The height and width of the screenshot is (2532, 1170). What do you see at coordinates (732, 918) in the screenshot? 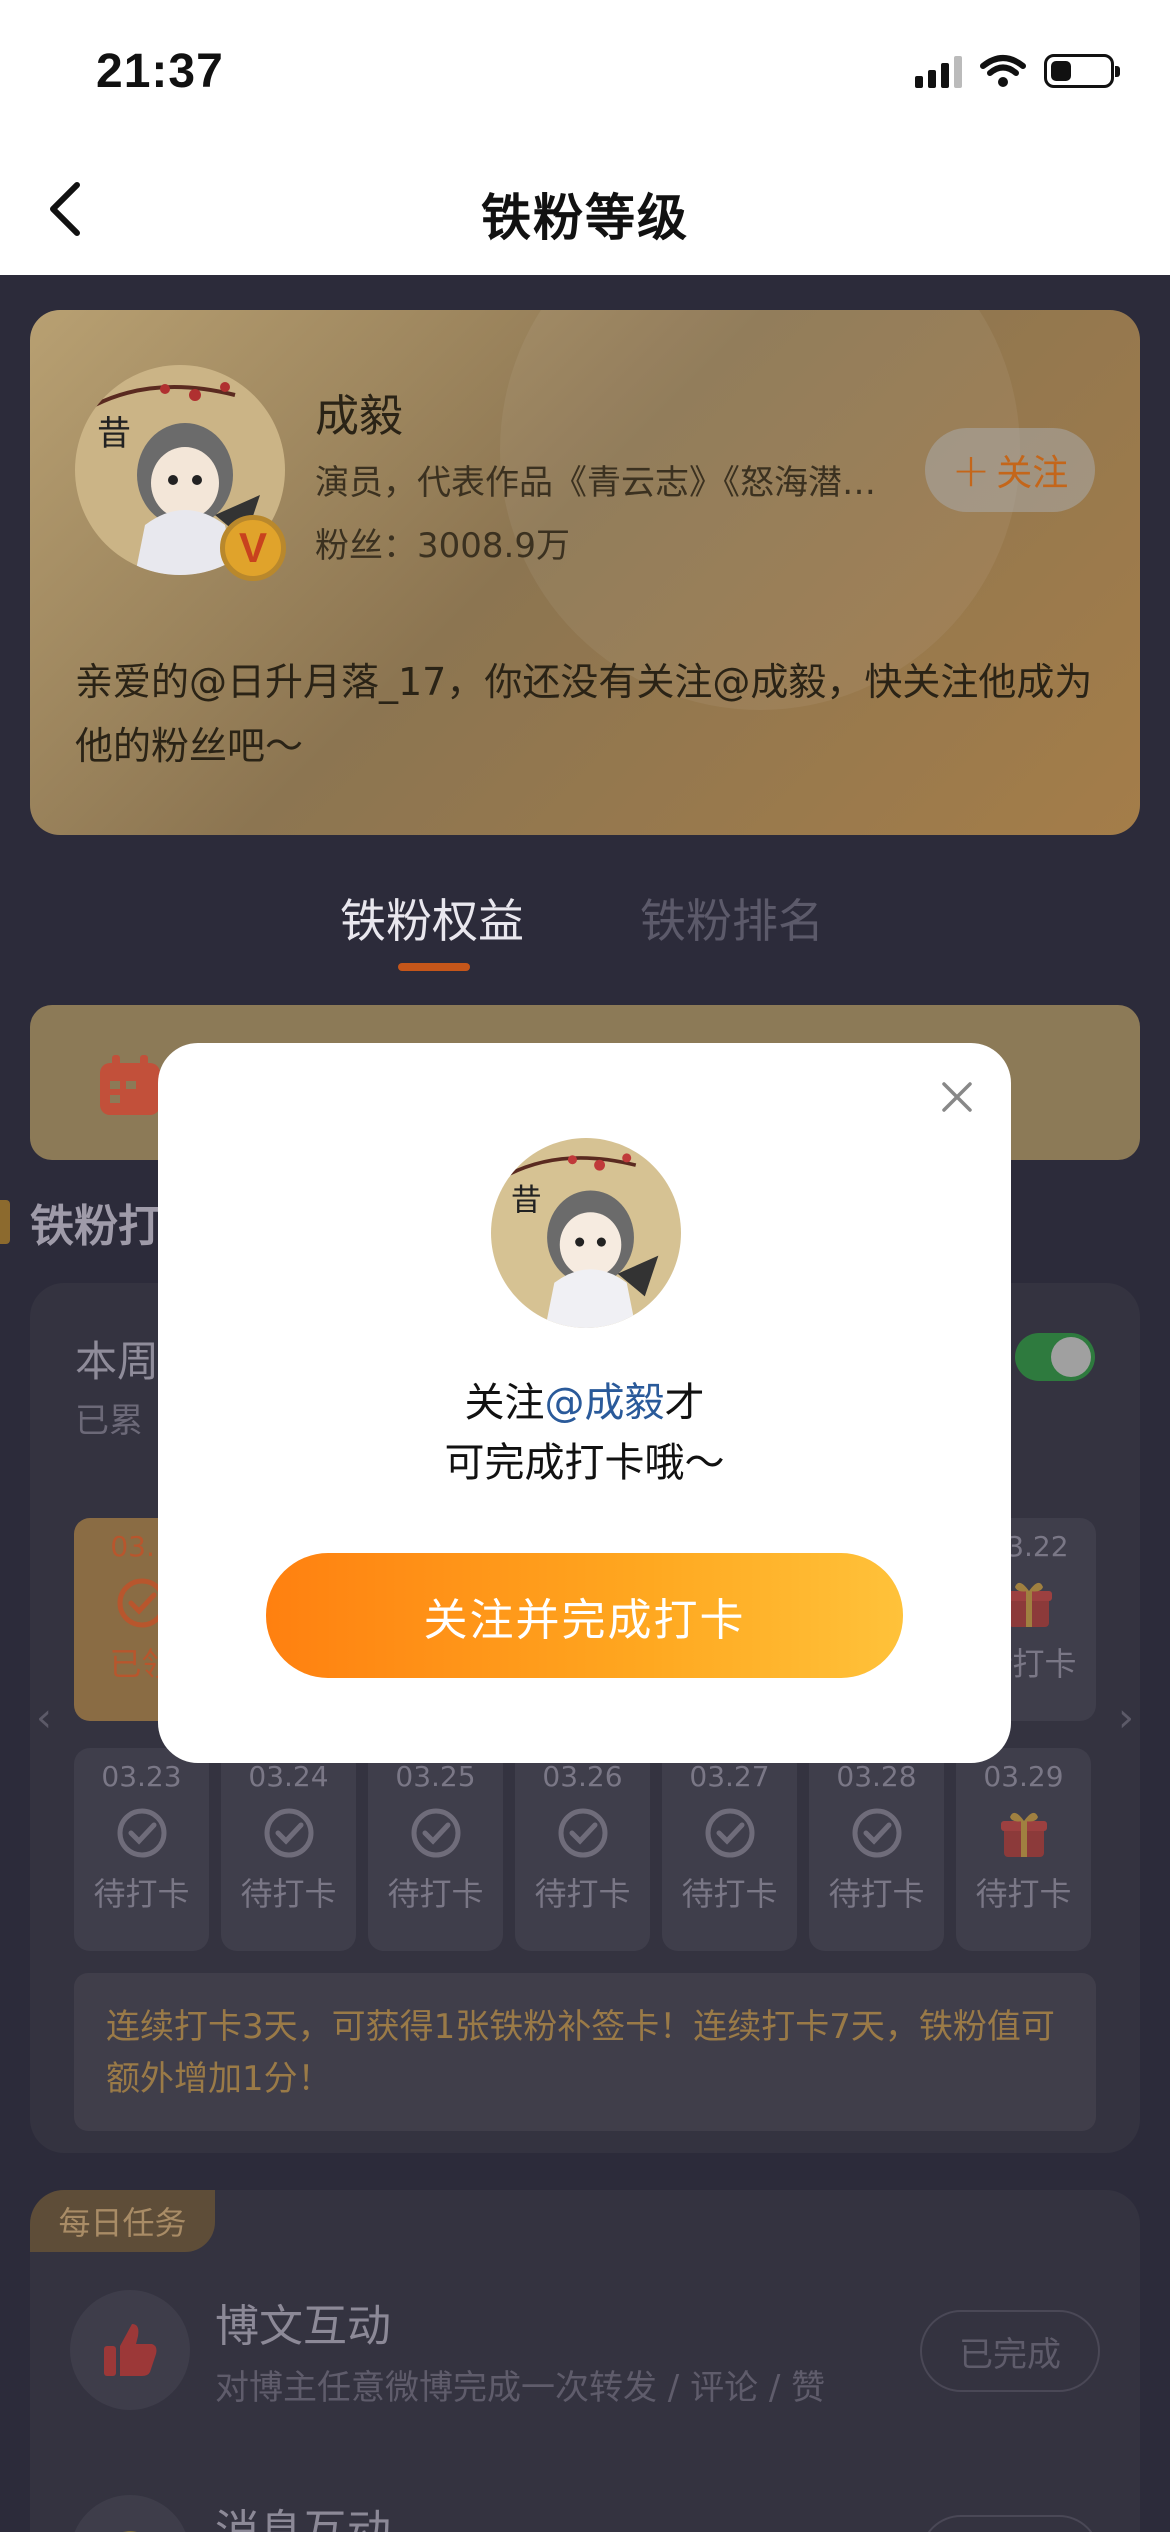
I see `tab-ranking: 铁粉排名` at bounding box center [732, 918].